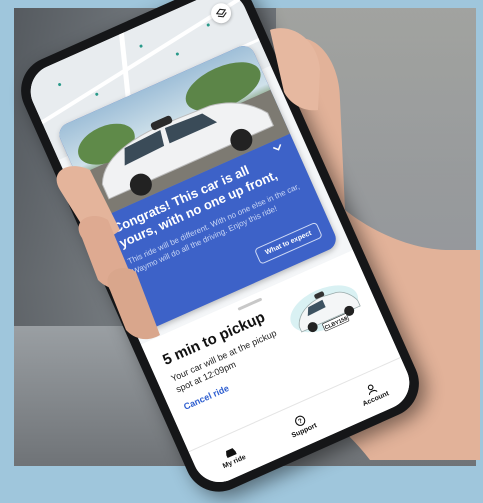  I want to click on tab-my-ride: My ride, so click(232, 456).